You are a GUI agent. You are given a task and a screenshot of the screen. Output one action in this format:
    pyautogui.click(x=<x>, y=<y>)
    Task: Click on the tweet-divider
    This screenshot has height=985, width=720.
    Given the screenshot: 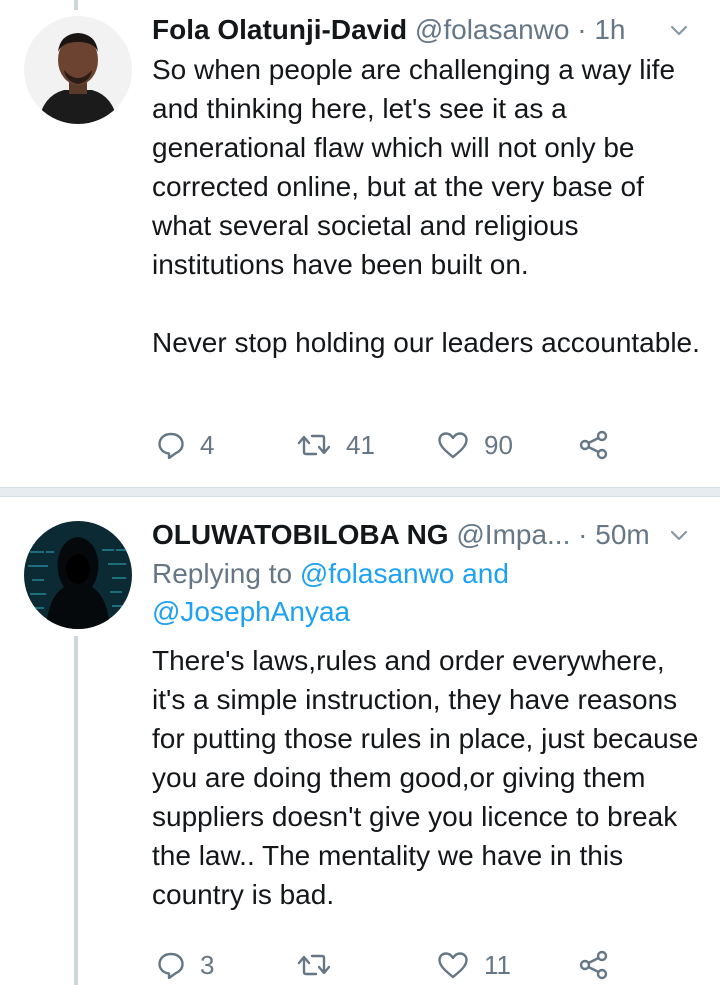 What is the action you would take?
    pyautogui.click(x=360, y=492)
    